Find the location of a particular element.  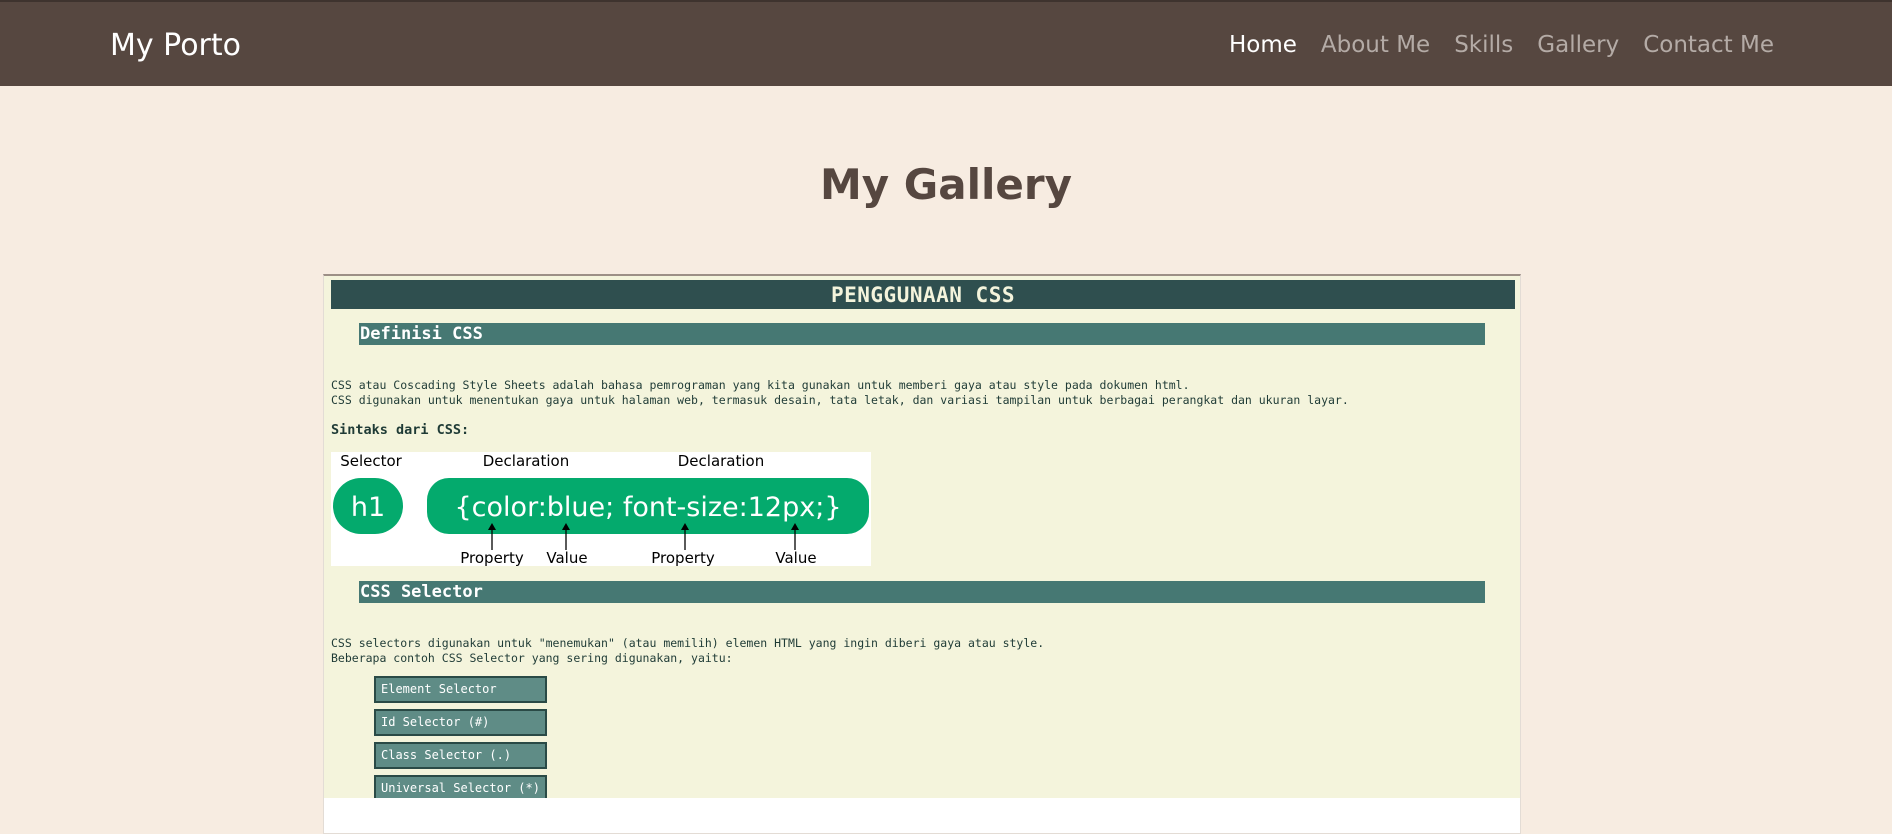

diagram-selector-label: Selector is located at coordinates (371, 461).